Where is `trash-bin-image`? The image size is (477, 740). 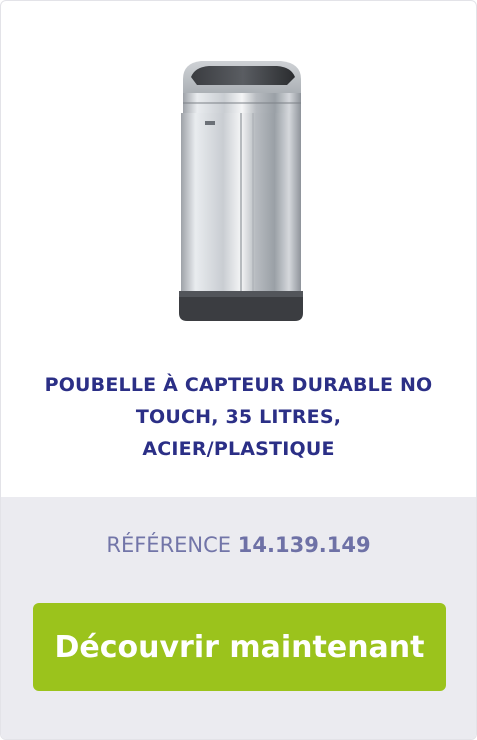
trash-bin-image is located at coordinates (241, 191).